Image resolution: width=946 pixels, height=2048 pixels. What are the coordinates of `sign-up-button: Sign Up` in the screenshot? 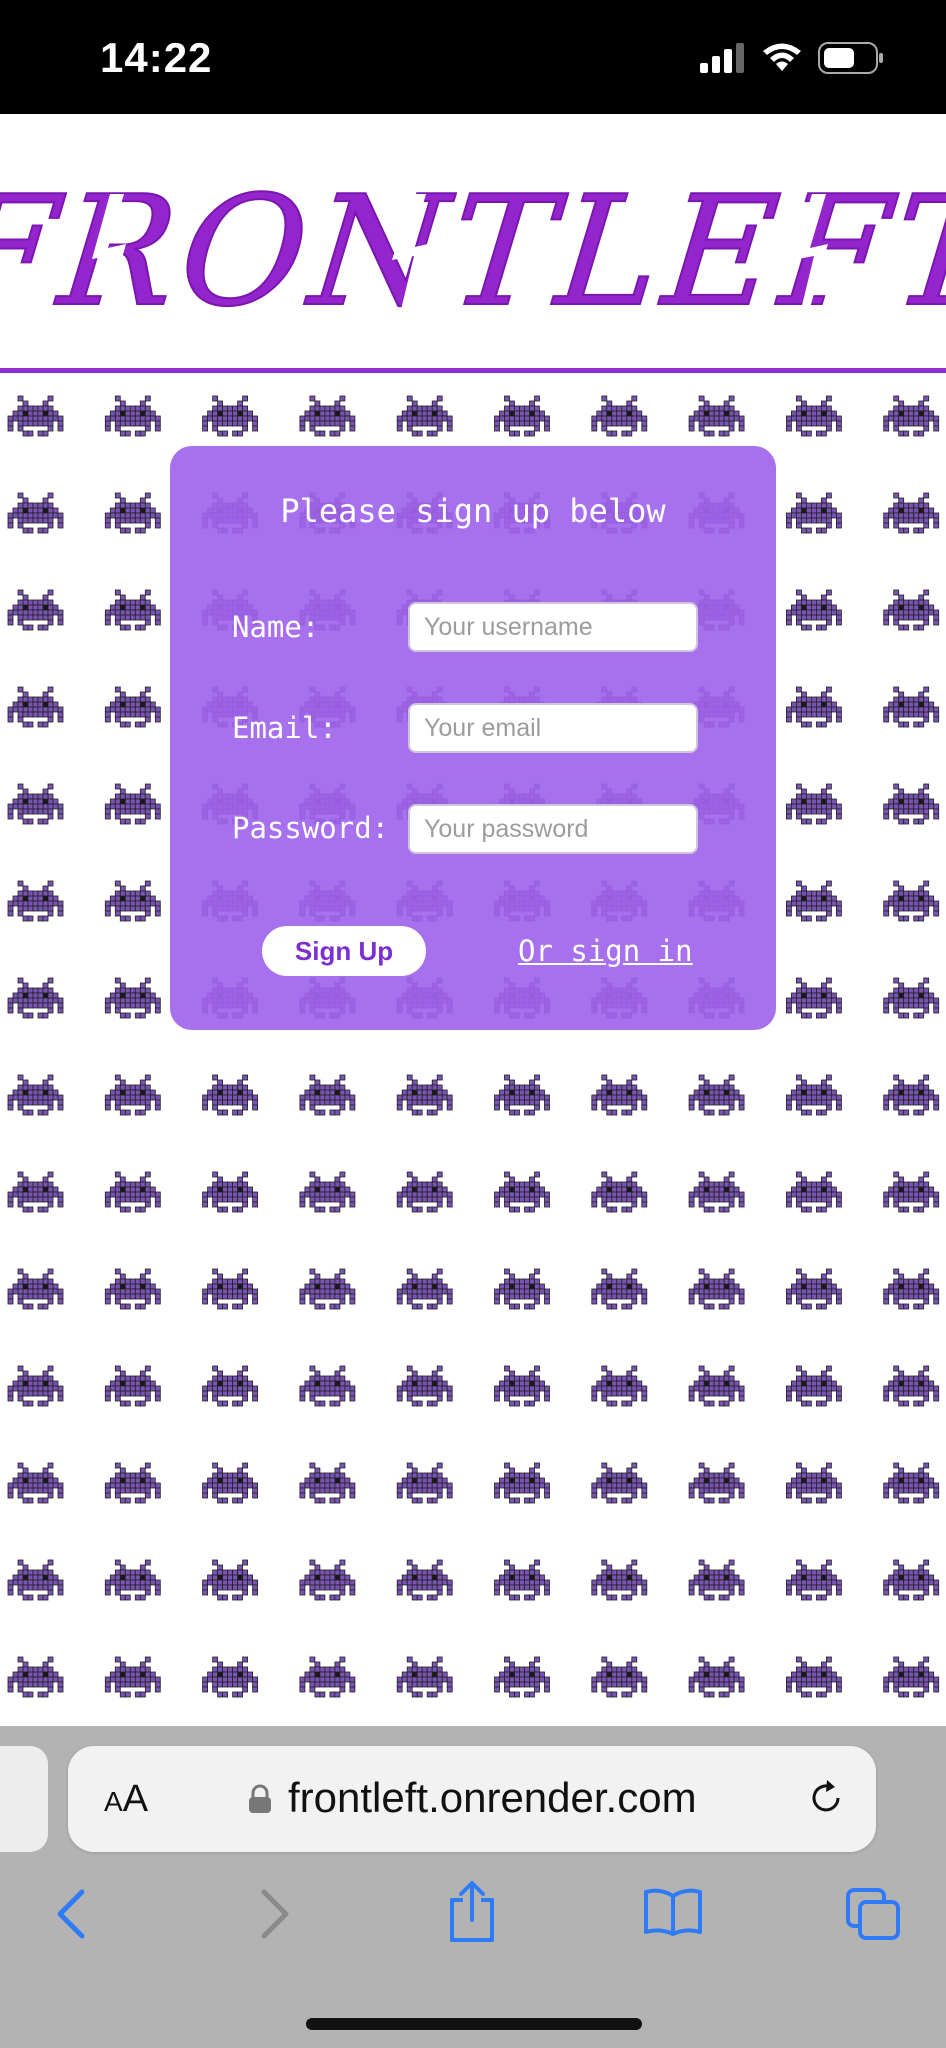 It's located at (344, 951).